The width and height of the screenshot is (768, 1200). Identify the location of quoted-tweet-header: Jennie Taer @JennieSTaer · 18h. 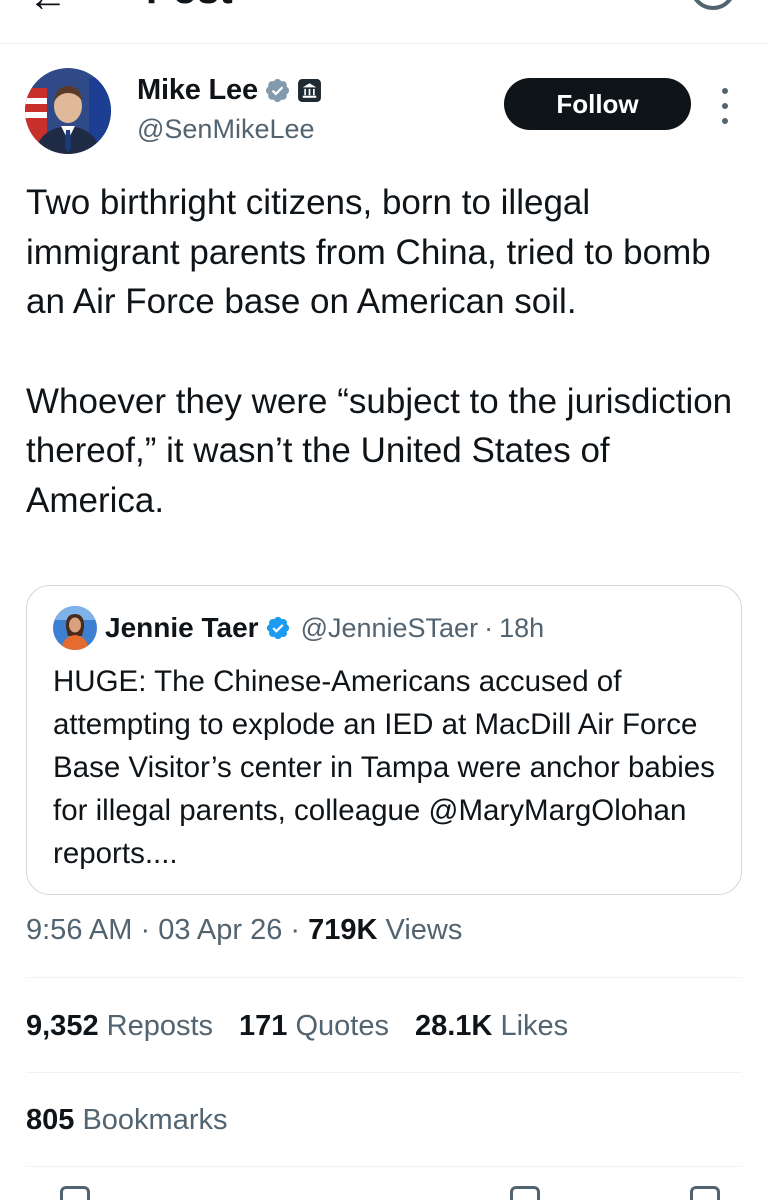
(324, 628).